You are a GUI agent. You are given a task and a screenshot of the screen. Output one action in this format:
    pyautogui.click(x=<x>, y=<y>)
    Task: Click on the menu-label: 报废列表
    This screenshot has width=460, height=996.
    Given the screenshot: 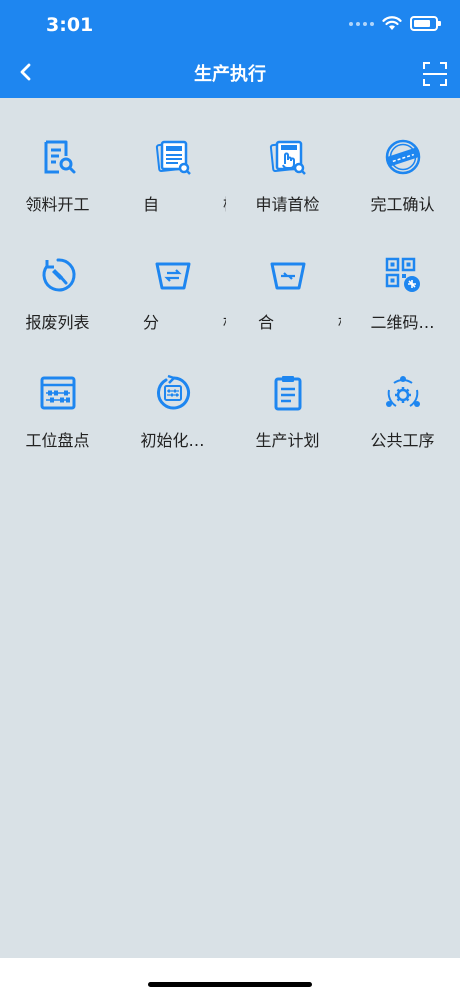 What is the action you would take?
    pyautogui.click(x=57, y=322)
    